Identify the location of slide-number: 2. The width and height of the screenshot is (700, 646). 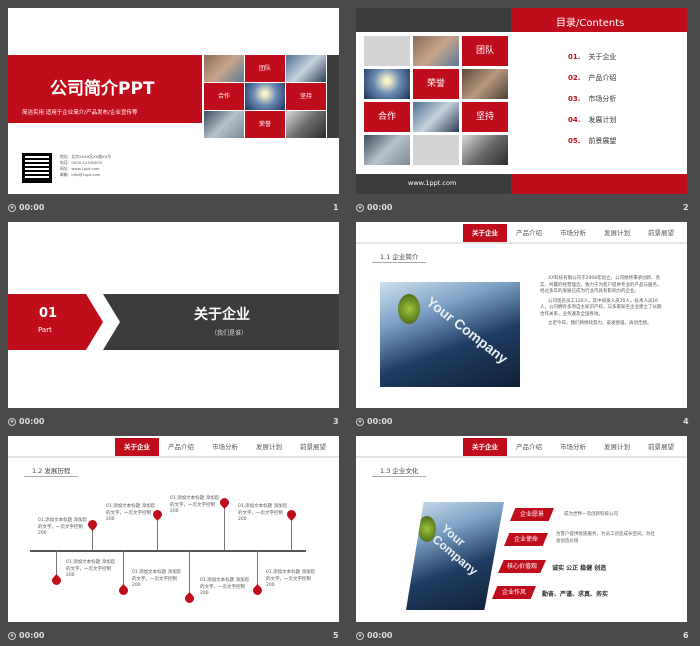
(686, 207).